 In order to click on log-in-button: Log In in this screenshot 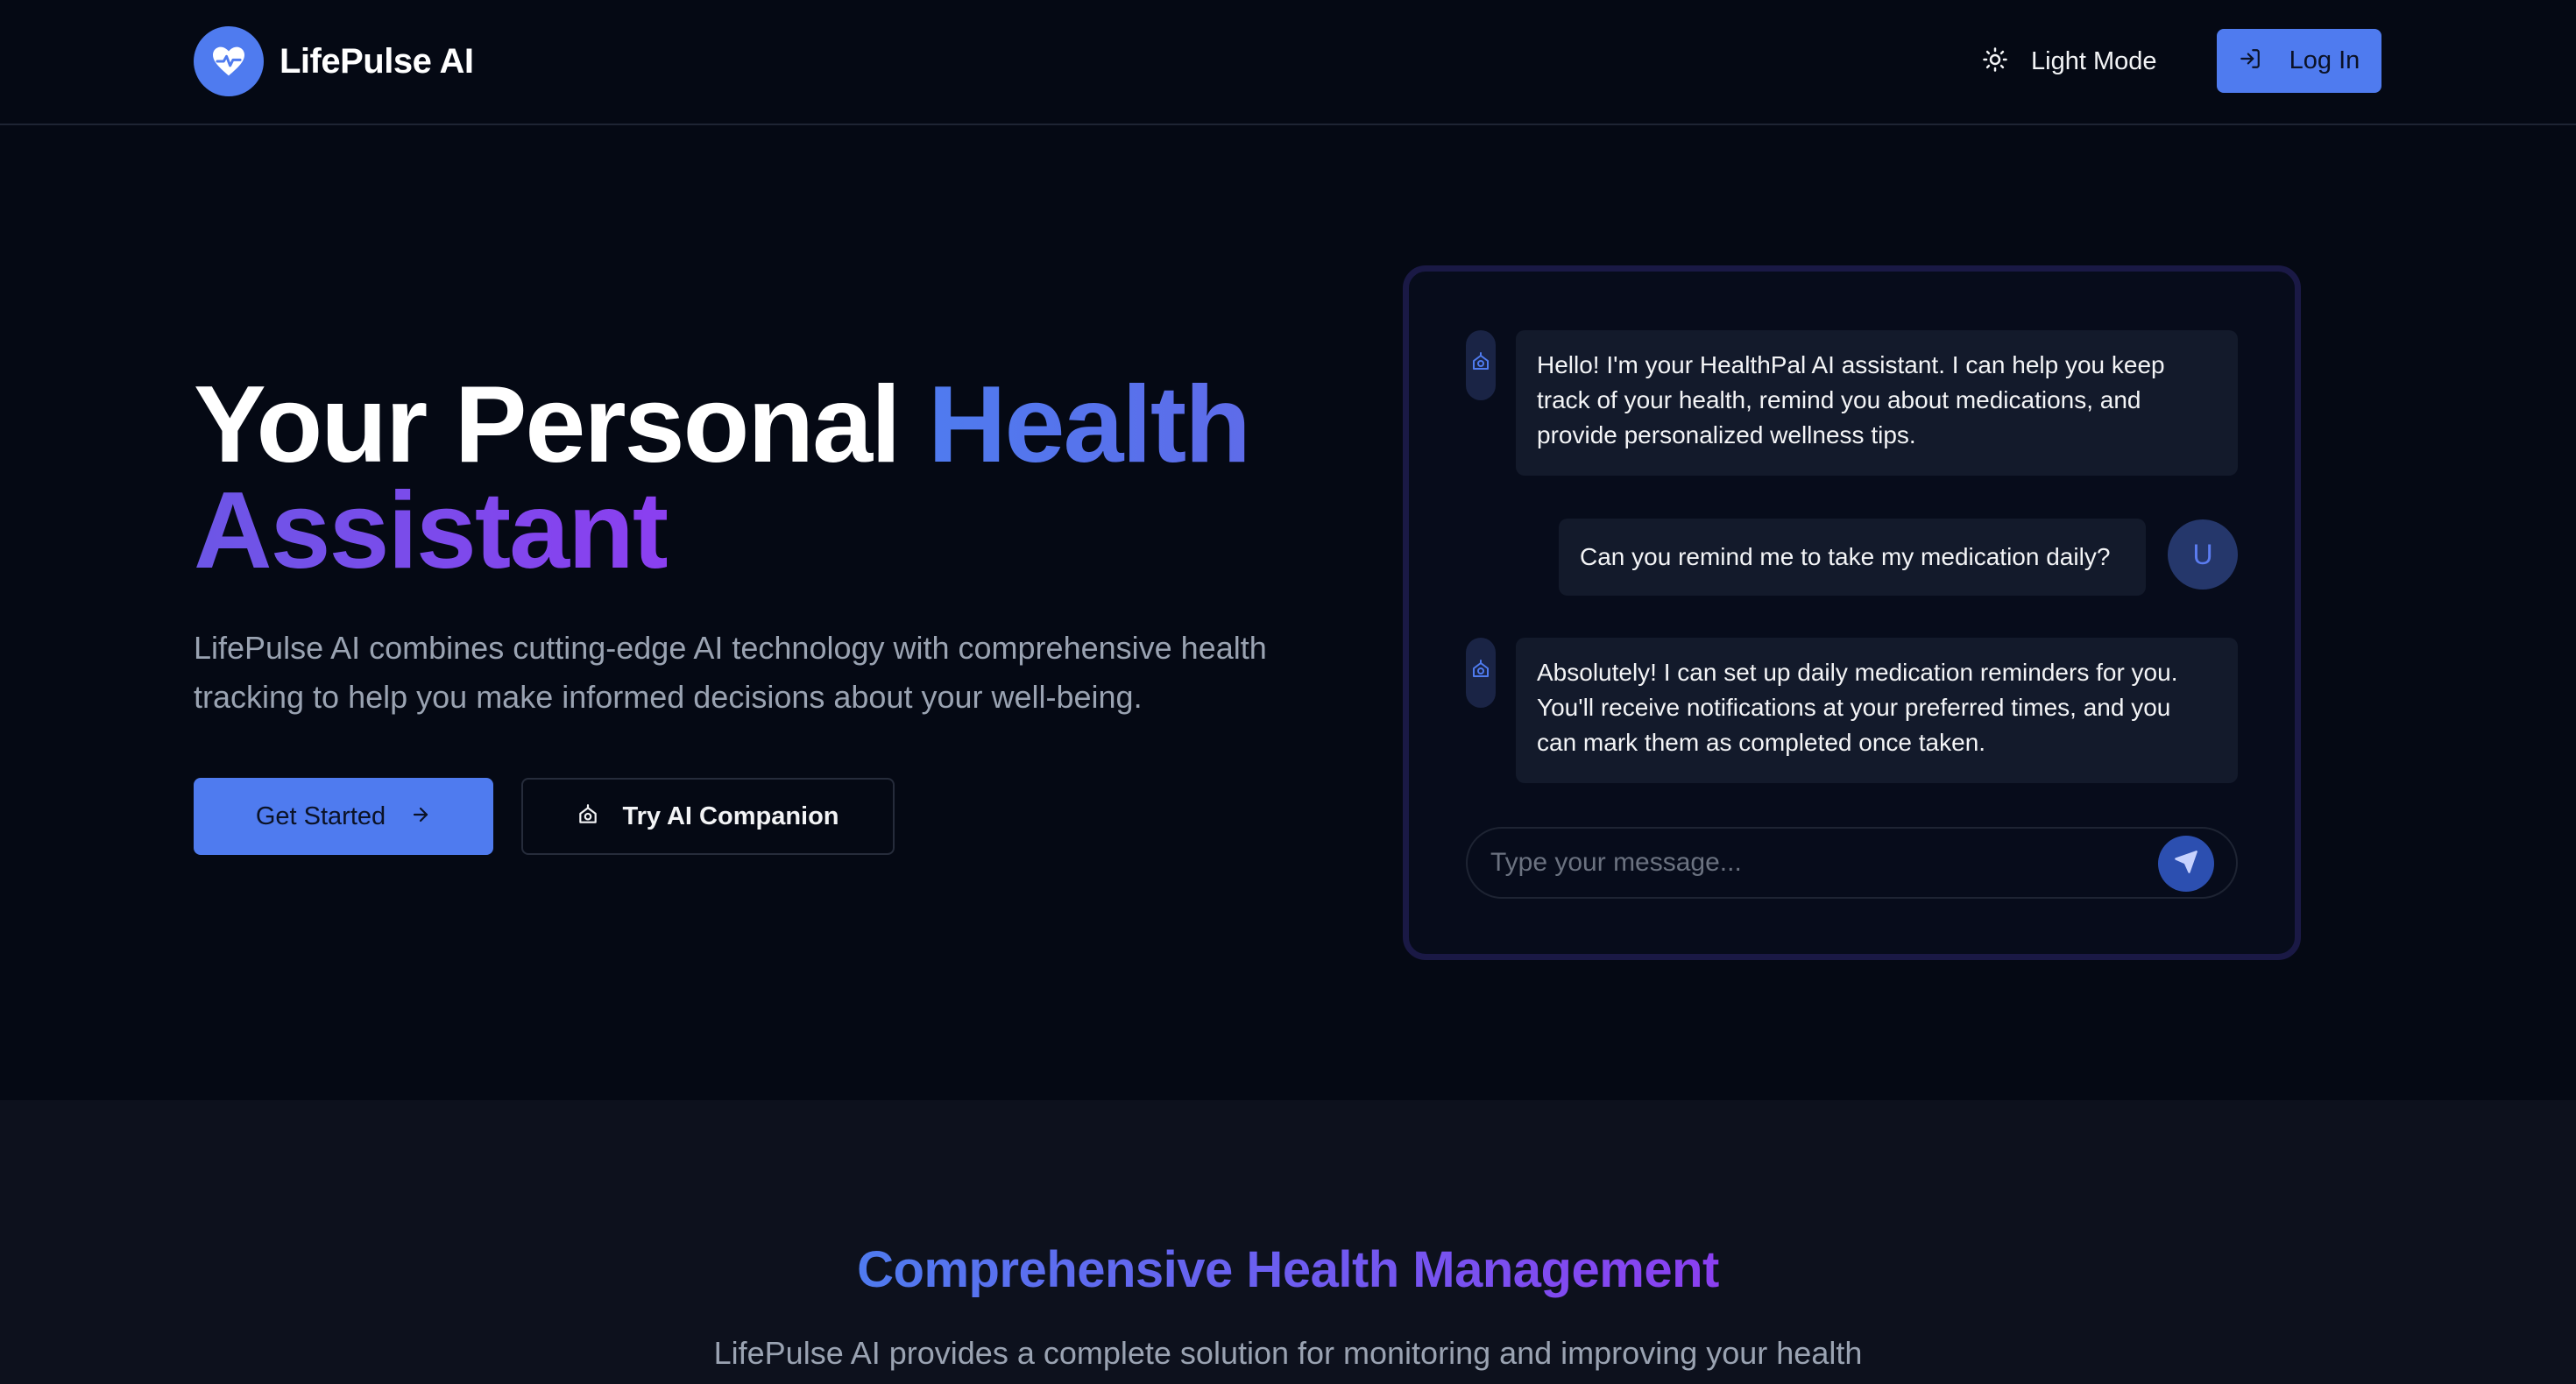, I will do `click(2299, 61)`.